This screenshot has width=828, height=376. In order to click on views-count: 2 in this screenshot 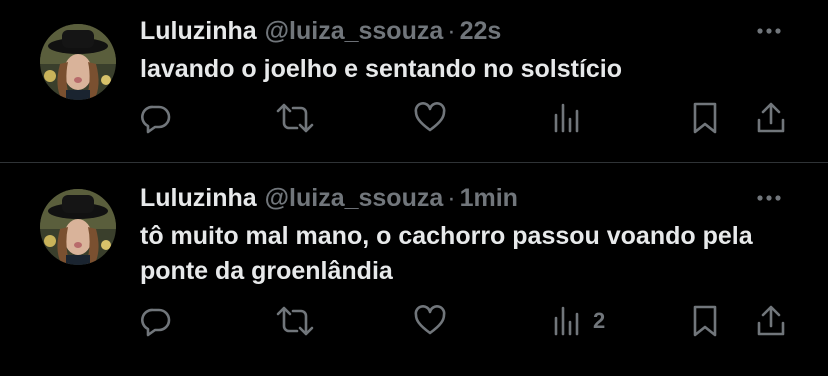, I will do `click(599, 320)`.